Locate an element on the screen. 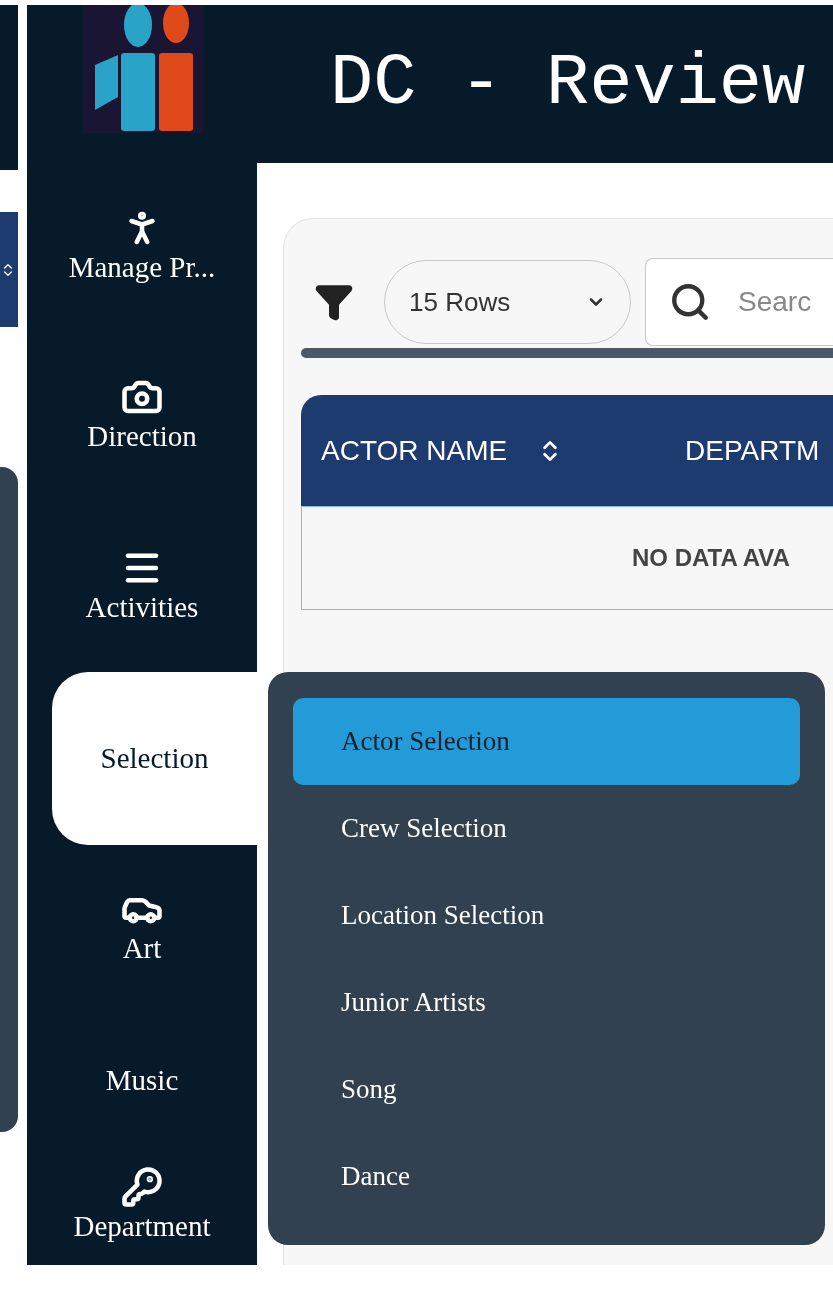 This screenshot has width=833, height=1314. rows-select: 15 Rows is located at coordinates (507, 302).